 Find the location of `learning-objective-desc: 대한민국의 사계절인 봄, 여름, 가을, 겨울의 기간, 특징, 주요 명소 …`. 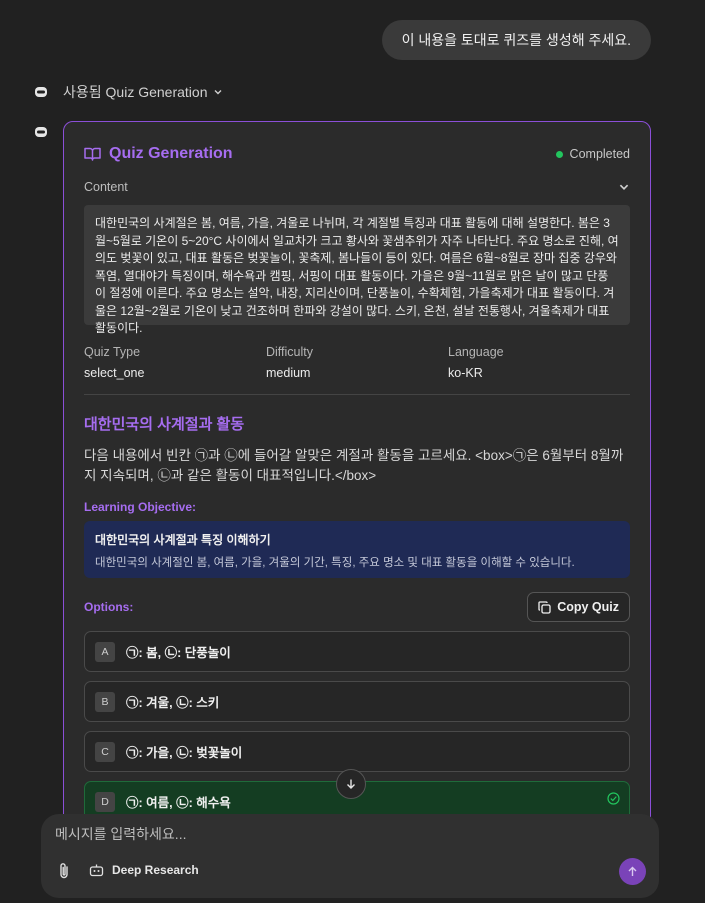

learning-objective-desc: 대한민국의 사계절인 봄, 여름, 가을, 겨울의 기간, 특징, 주요 명소 … is located at coordinates (335, 563).